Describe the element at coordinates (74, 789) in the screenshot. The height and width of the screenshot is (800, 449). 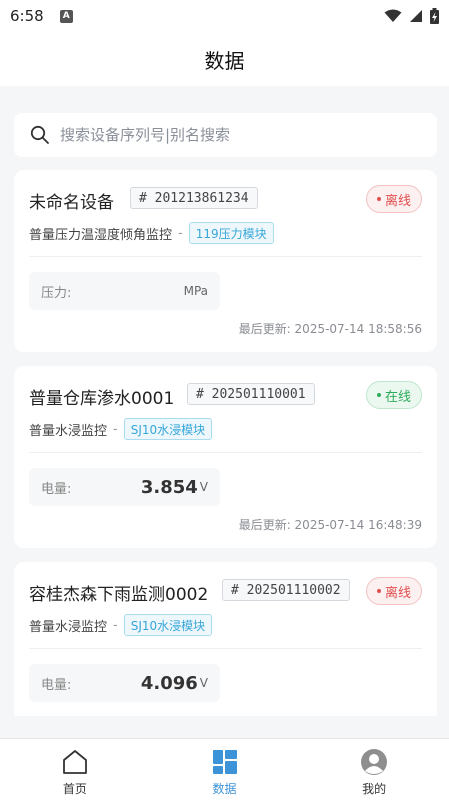
I see `tab-label: 首页` at that location.